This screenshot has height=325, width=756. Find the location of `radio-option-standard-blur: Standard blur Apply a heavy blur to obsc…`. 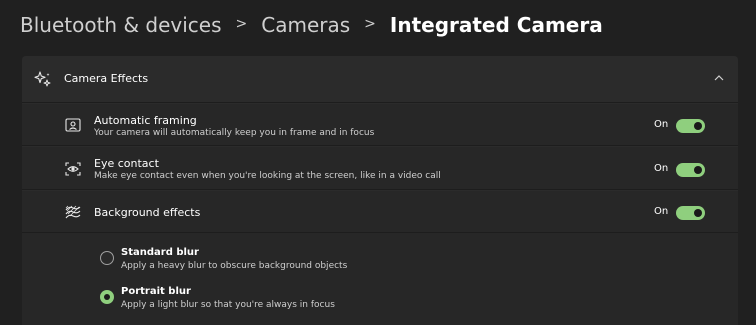

radio-option-standard-blur: Standard blur Apply a heavy blur to obsc… is located at coordinates (400, 265).